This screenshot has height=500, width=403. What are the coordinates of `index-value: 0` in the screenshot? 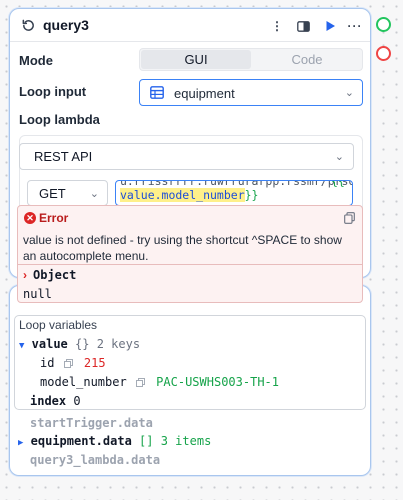 It's located at (77, 401).